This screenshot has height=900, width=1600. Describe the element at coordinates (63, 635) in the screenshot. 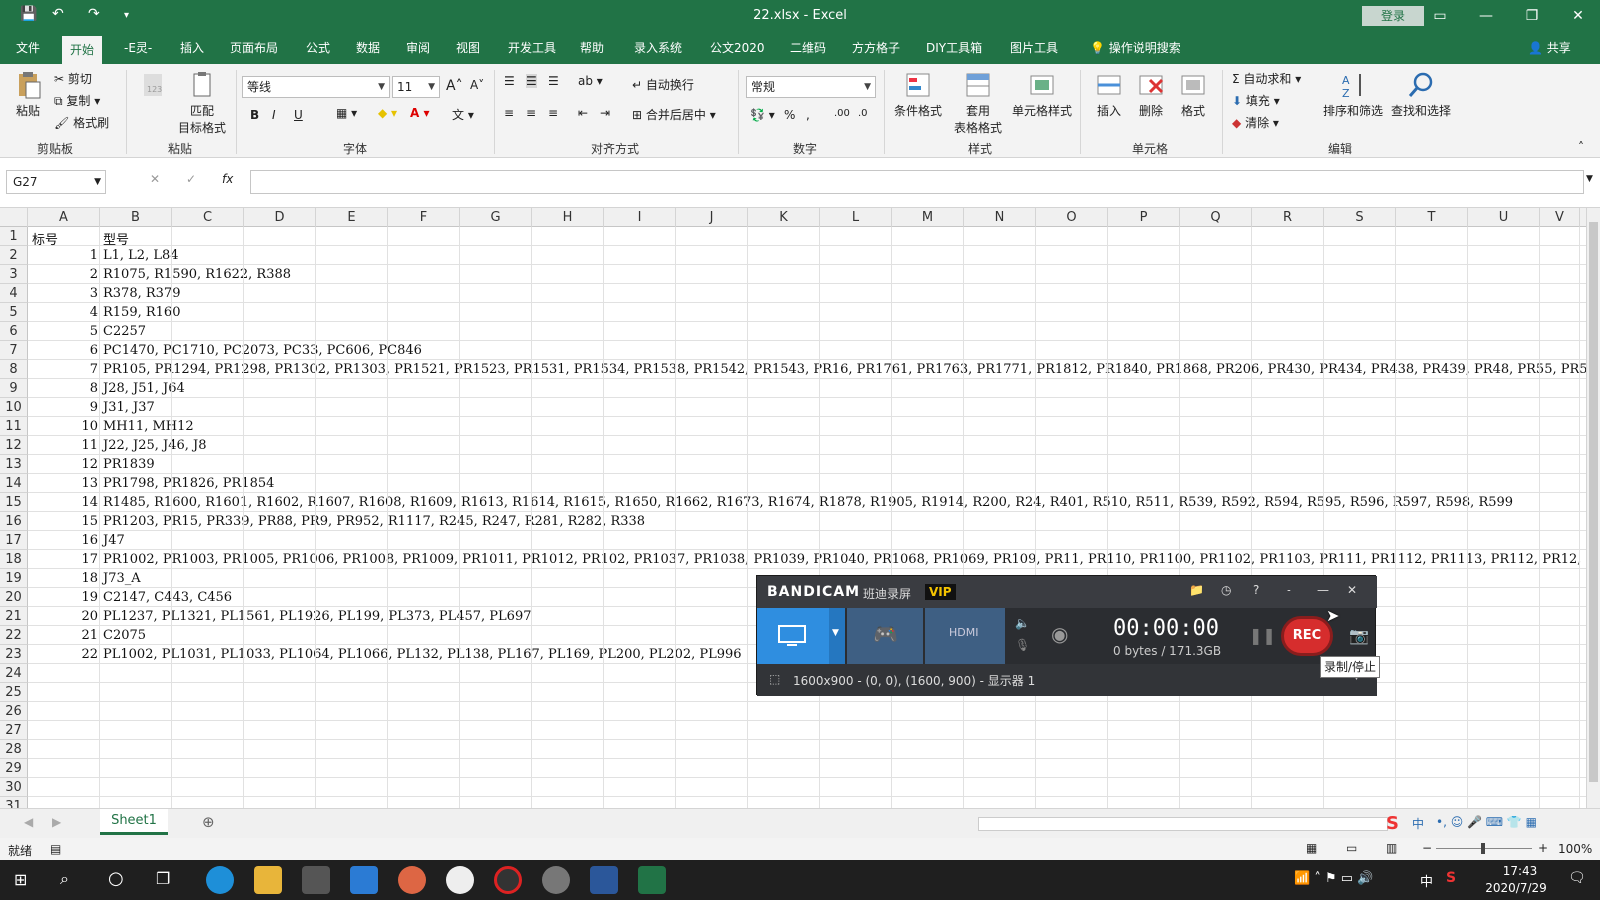

I see `cell-a: 21` at that location.